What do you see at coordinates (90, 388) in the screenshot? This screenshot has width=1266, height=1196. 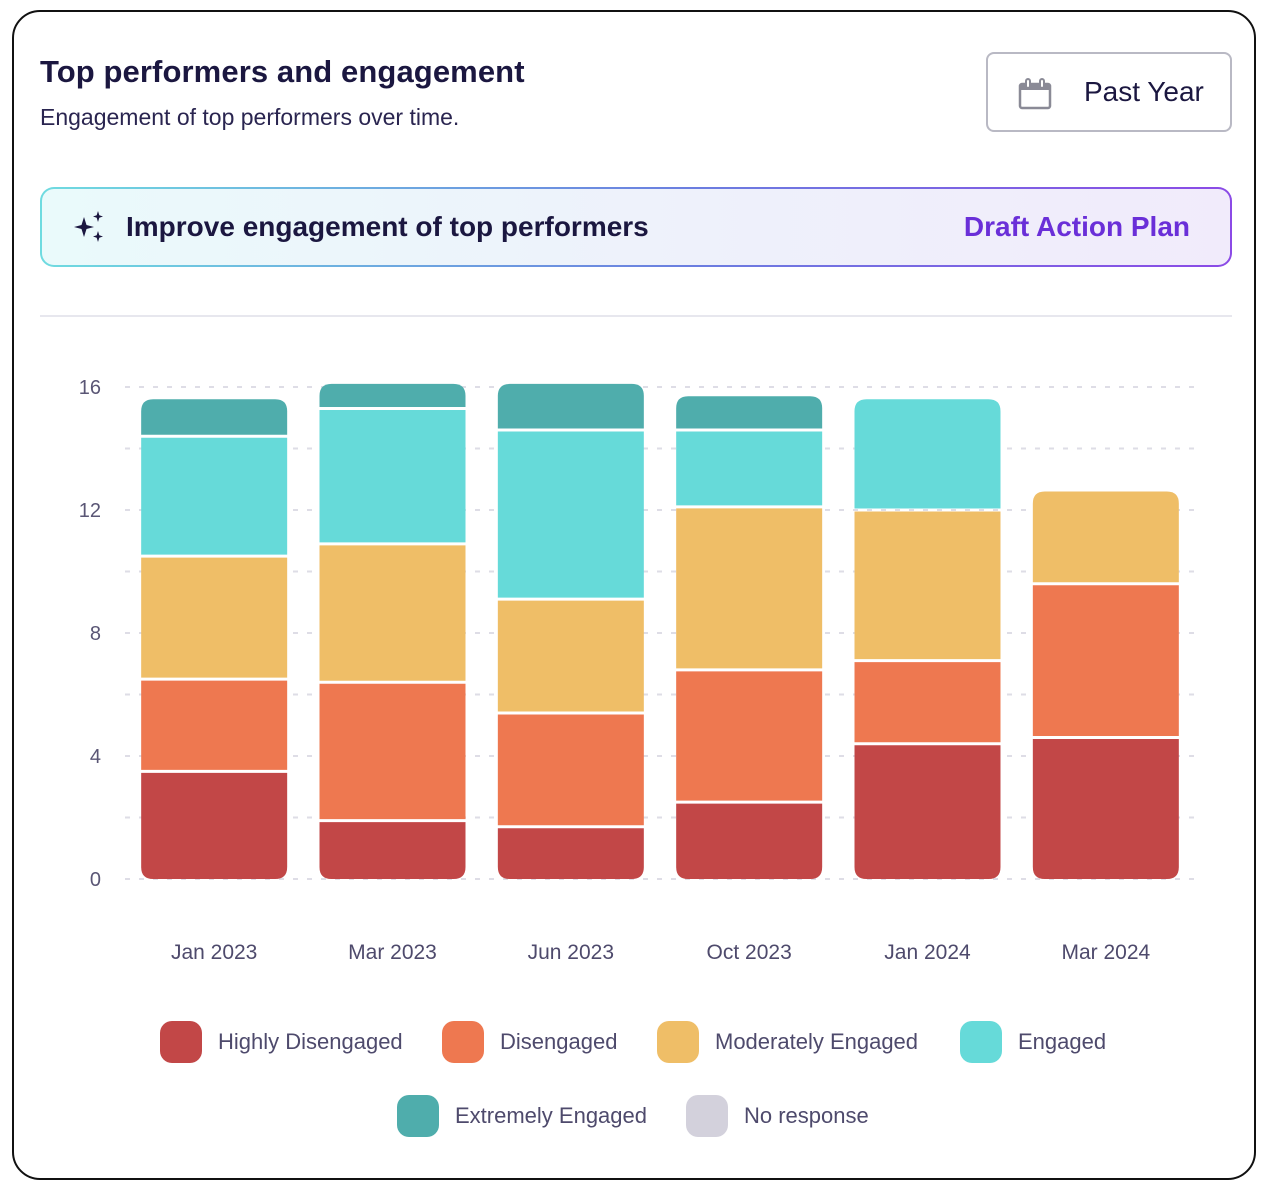 I see `y-tick-label: 16` at bounding box center [90, 388].